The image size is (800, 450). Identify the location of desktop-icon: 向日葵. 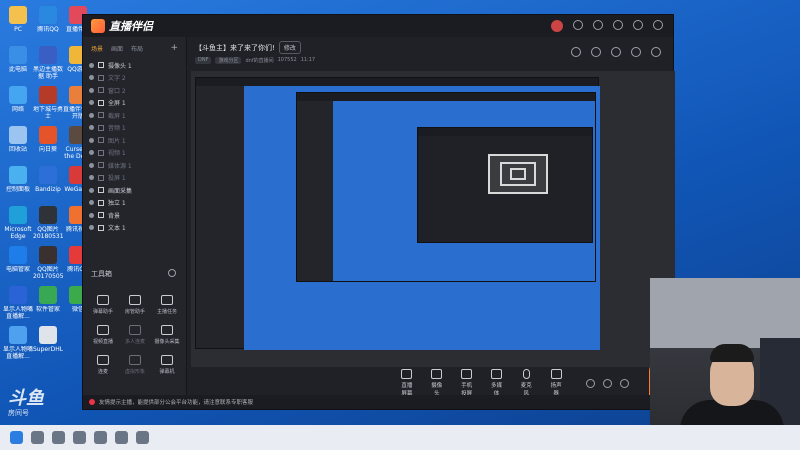
(48, 143).